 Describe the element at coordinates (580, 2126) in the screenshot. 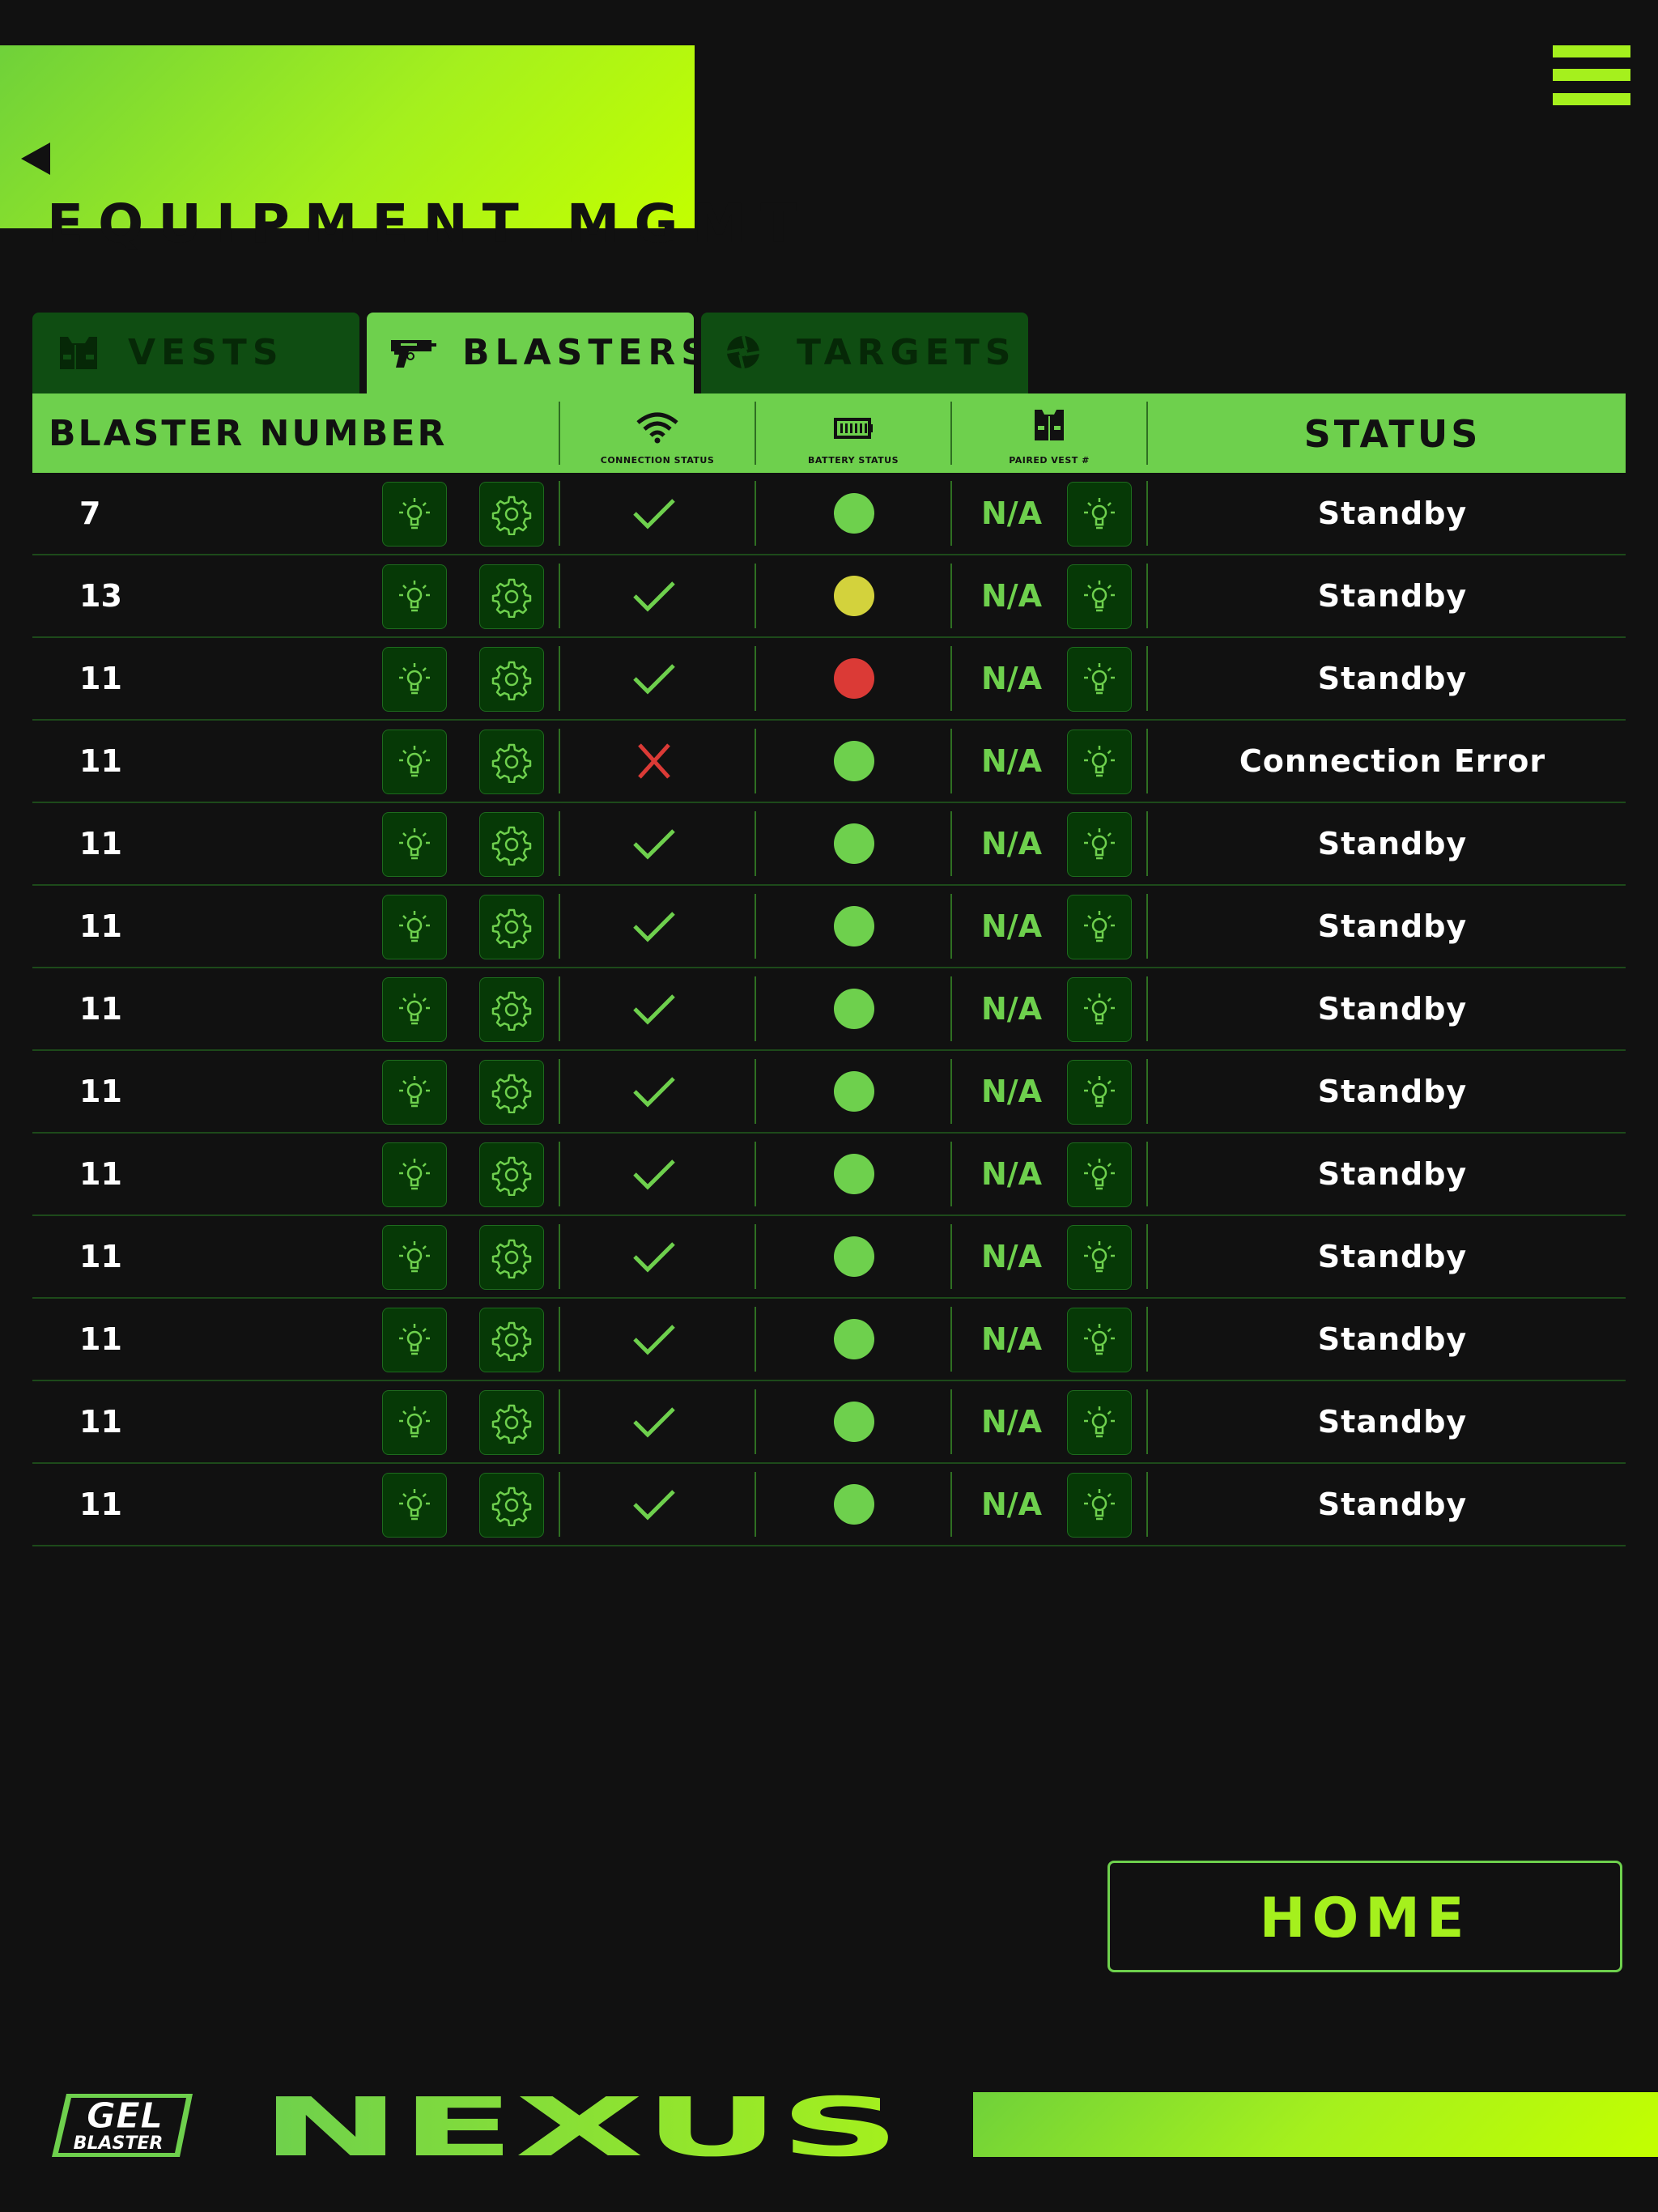

I see `nexus-logo: NEXUS` at that location.